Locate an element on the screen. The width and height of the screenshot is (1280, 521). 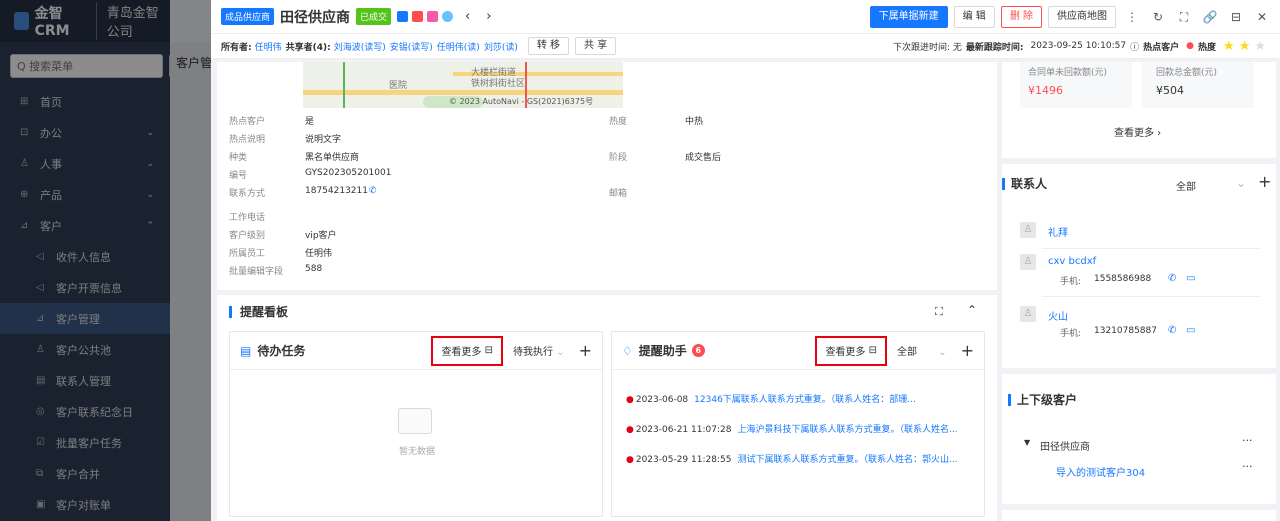
field-value: 是 is located at coordinates (310, 122).